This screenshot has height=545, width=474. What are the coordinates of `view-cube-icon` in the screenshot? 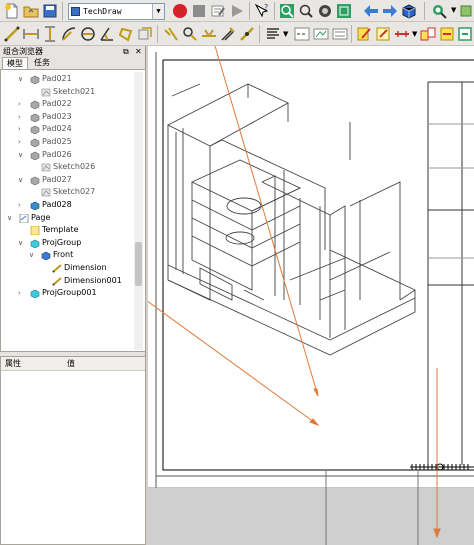 It's located at (409, 11).